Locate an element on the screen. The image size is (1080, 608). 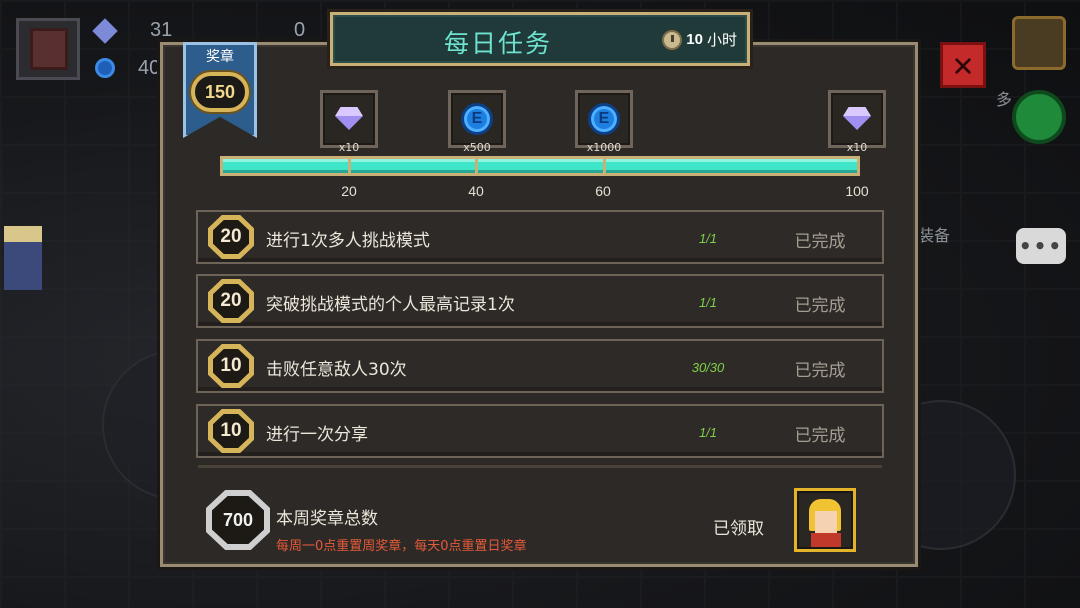
medal-count: 150 is located at coordinates (220, 92).